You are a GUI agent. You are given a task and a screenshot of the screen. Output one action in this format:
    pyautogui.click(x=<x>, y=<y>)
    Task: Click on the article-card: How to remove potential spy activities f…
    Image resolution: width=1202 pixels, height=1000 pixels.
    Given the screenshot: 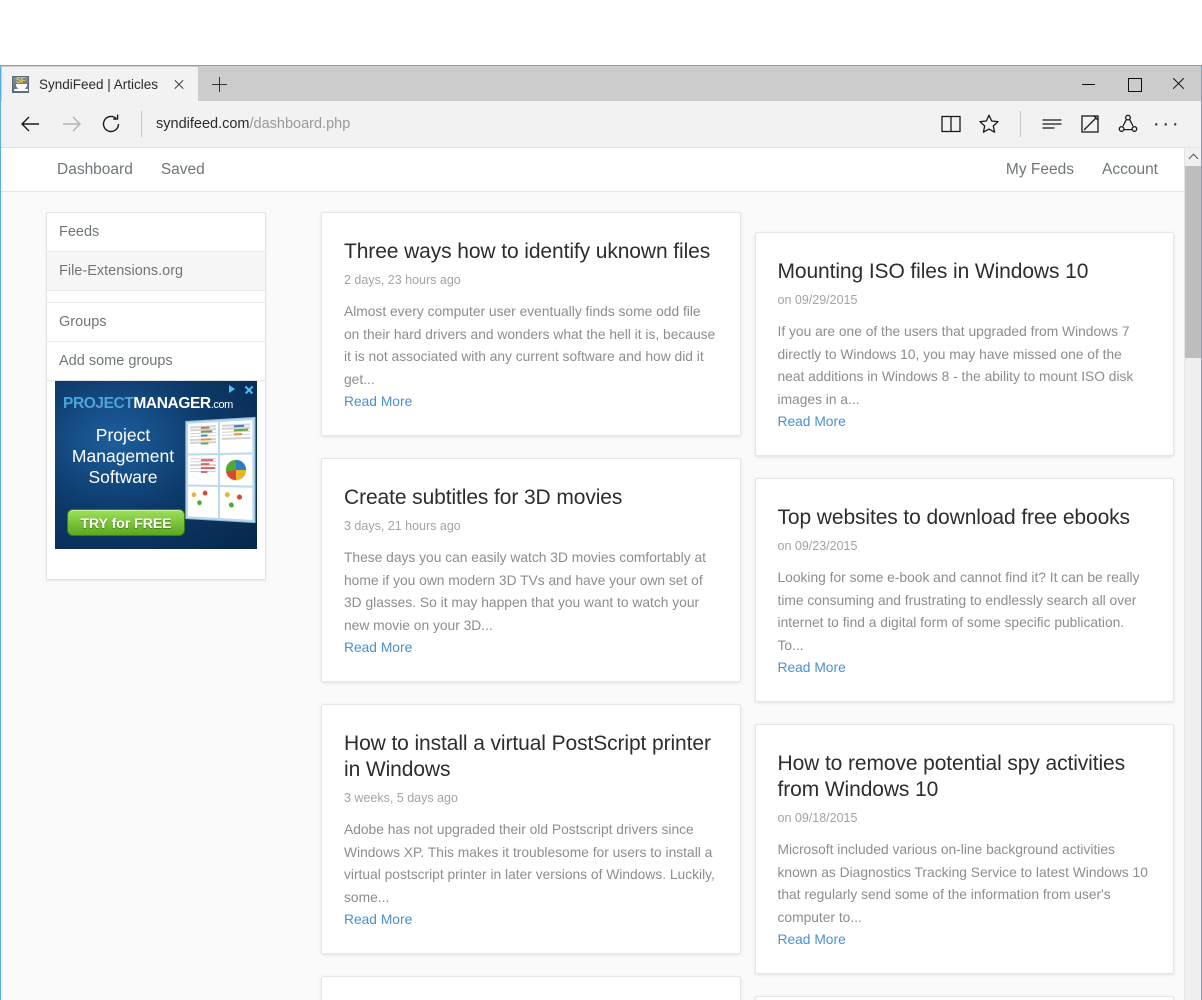 What is the action you would take?
    pyautogui.click(x=964, y=849)
    